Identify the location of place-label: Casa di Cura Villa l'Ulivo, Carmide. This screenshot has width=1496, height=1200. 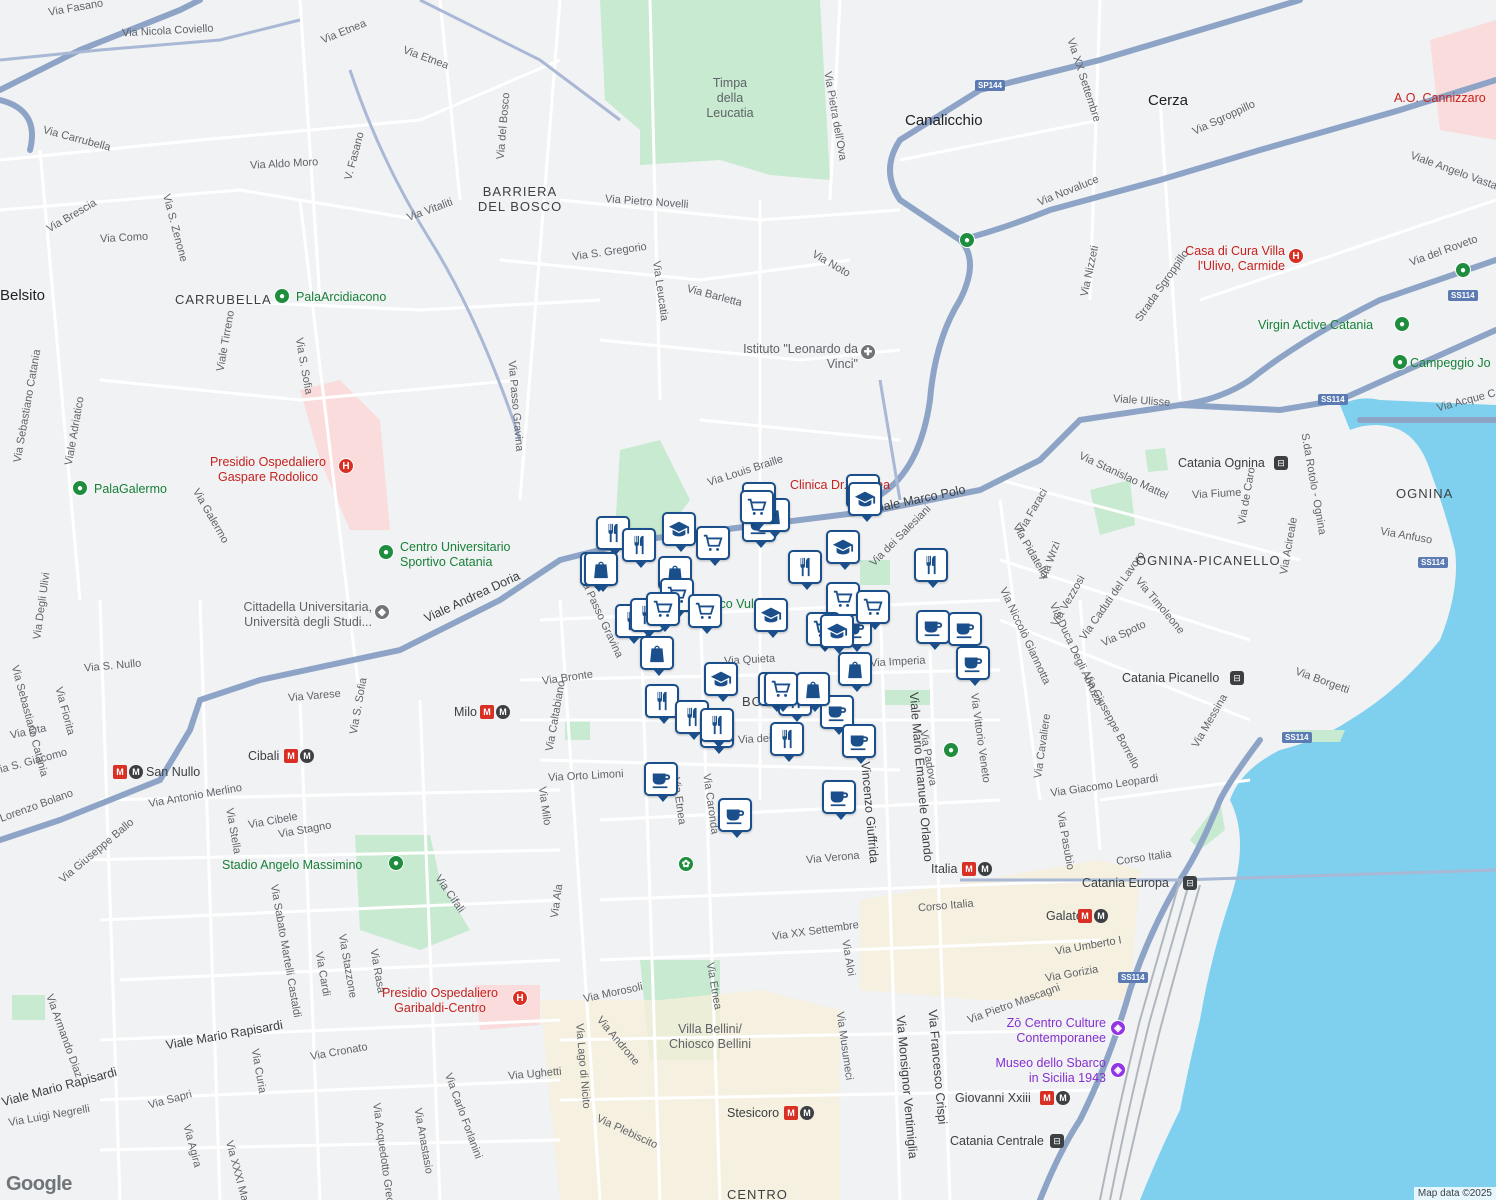
(1235, 258).